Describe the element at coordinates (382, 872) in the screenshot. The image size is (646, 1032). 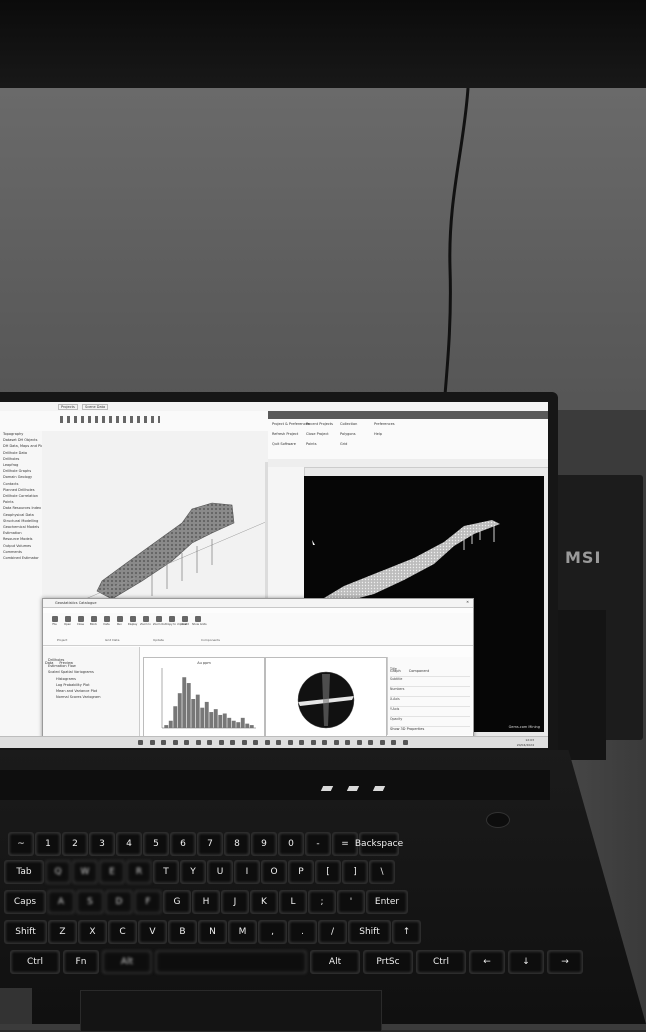
I see `keyboard-key: \` at that location.